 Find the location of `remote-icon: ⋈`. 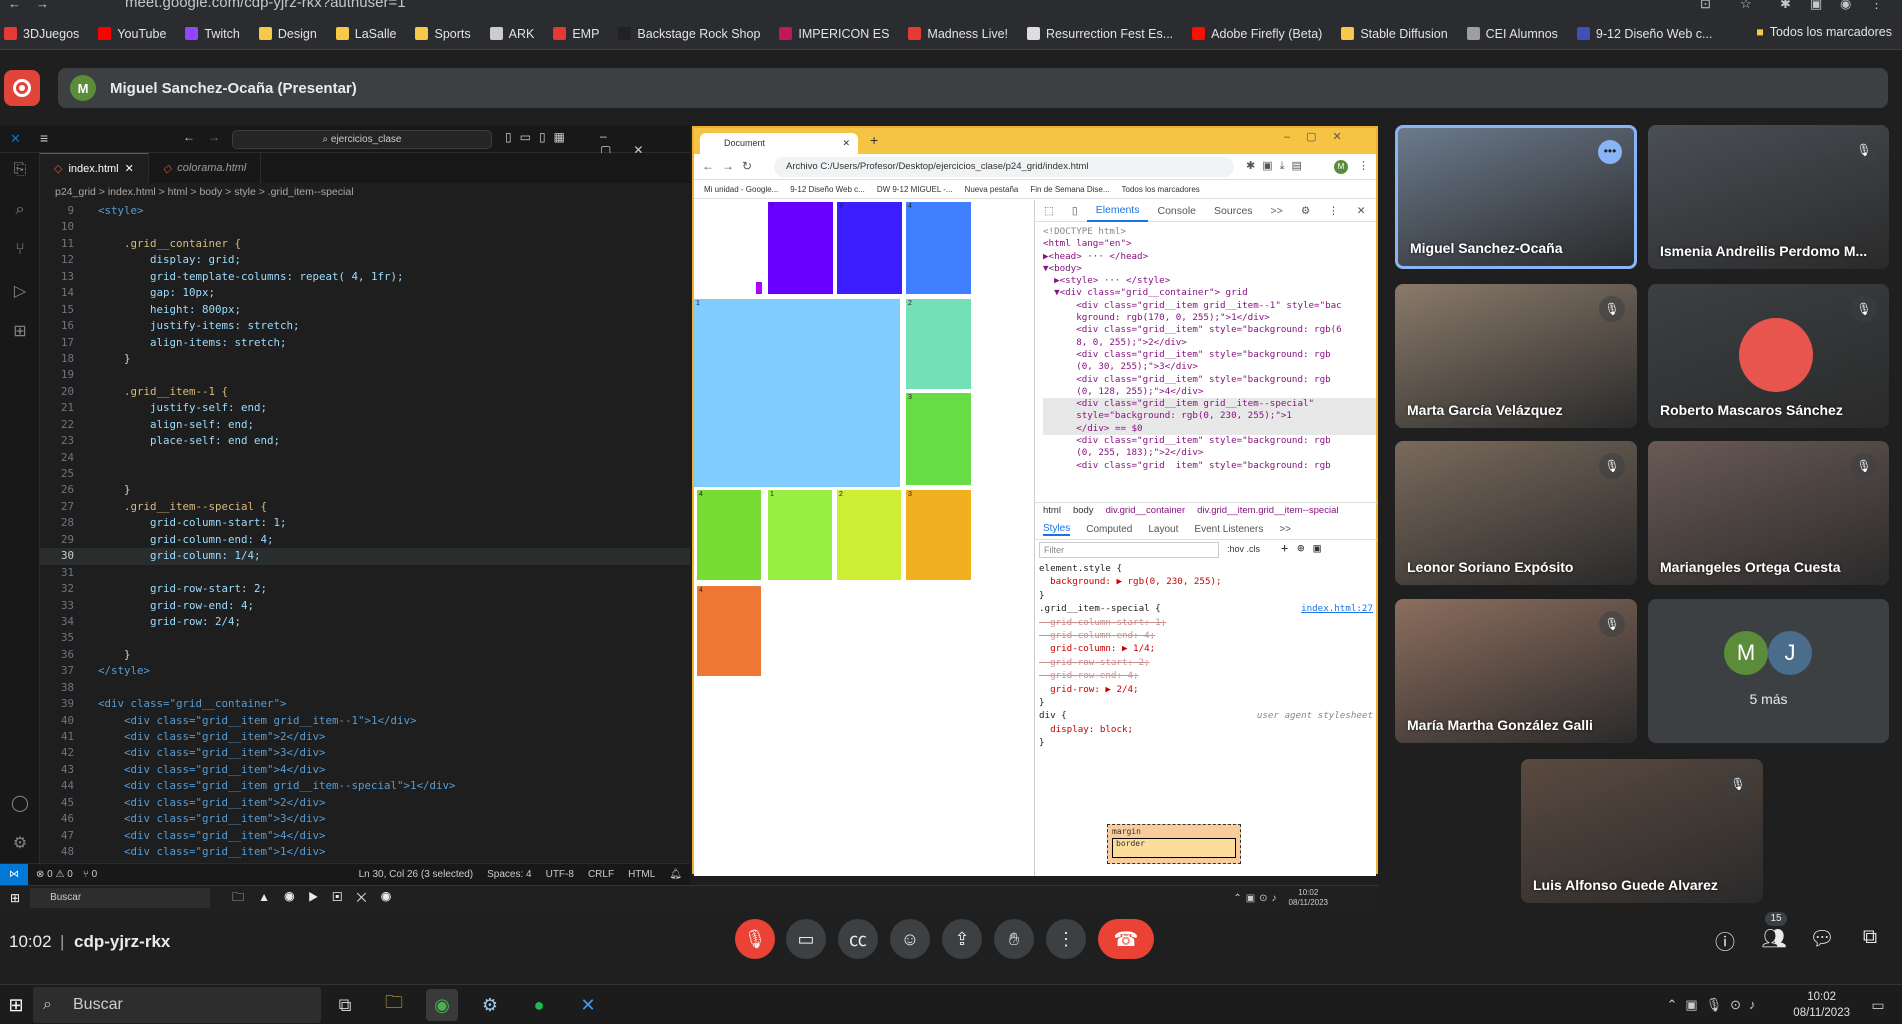

remote-icon: ⋈ is located at coordinates (14, 874).